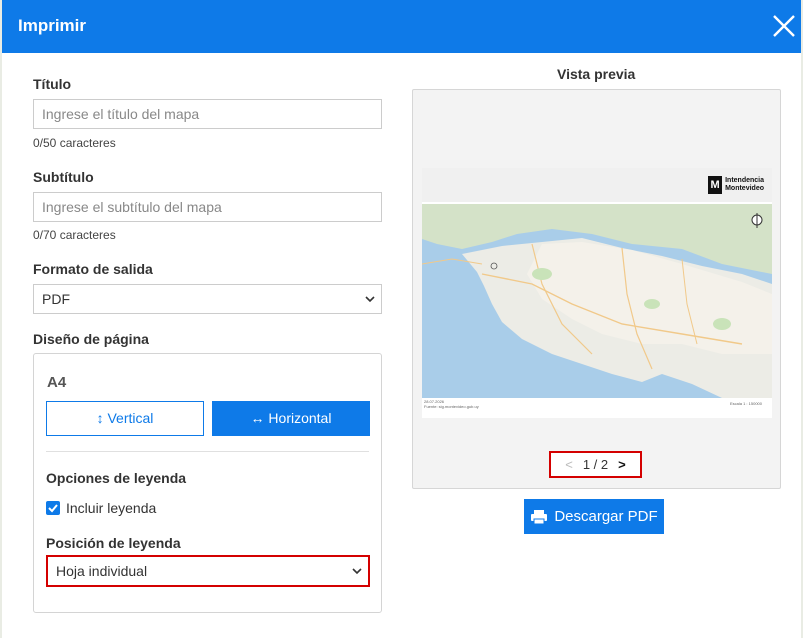 The image size is (803, 638). Describe the element at coordinates (401, 26) in the screenshot. I see `dialog-header: Imprimir` at that location.